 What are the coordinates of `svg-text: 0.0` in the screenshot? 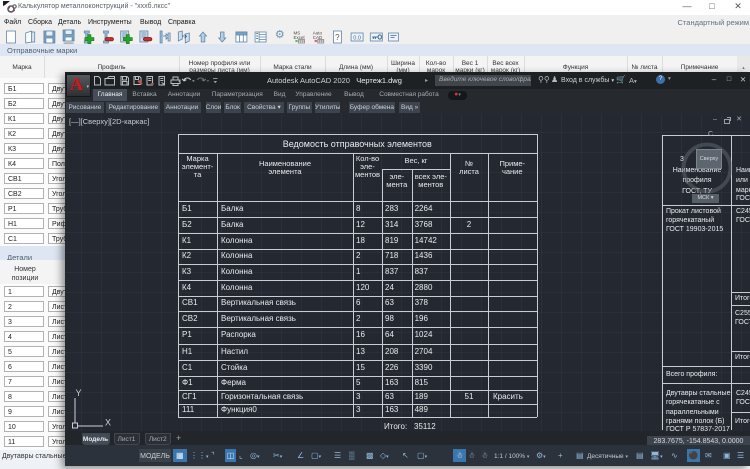 It's located at (357, 39).